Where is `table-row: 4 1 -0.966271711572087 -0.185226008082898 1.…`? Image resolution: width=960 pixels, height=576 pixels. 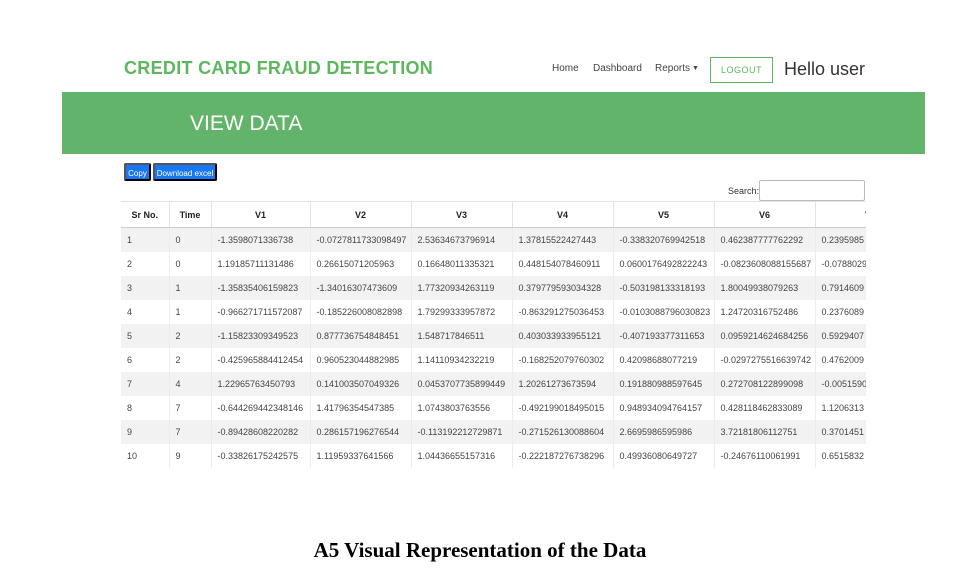 table-row: 4 1 -0.966271711572087 -0.185226008082898 1.… is located at coordinates (493, 311).